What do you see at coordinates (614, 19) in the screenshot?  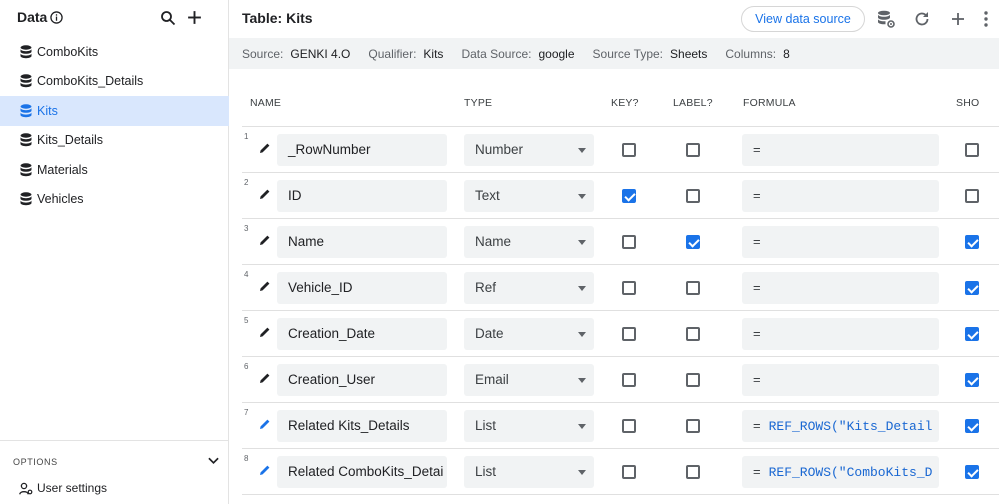 I see `top-bar: Table: Kits View data source` at bounding box center [614, 19].